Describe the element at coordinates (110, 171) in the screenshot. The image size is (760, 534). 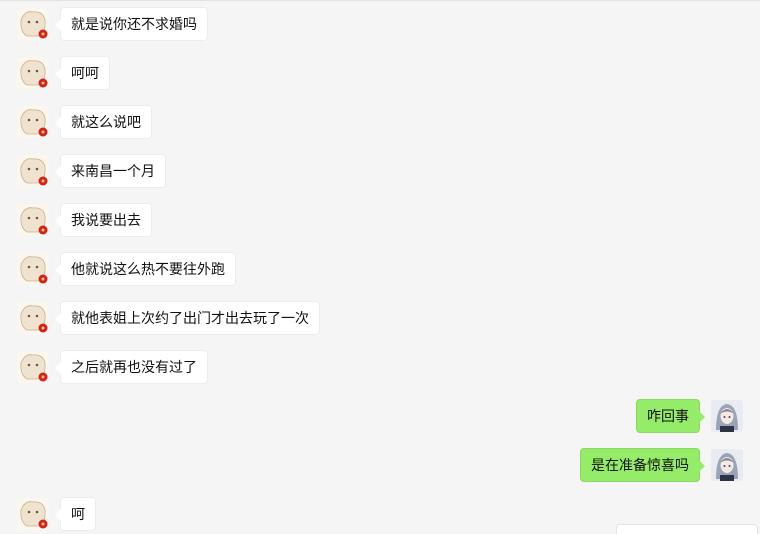
I see `message-bubble: 来南昌一个月` at that location.